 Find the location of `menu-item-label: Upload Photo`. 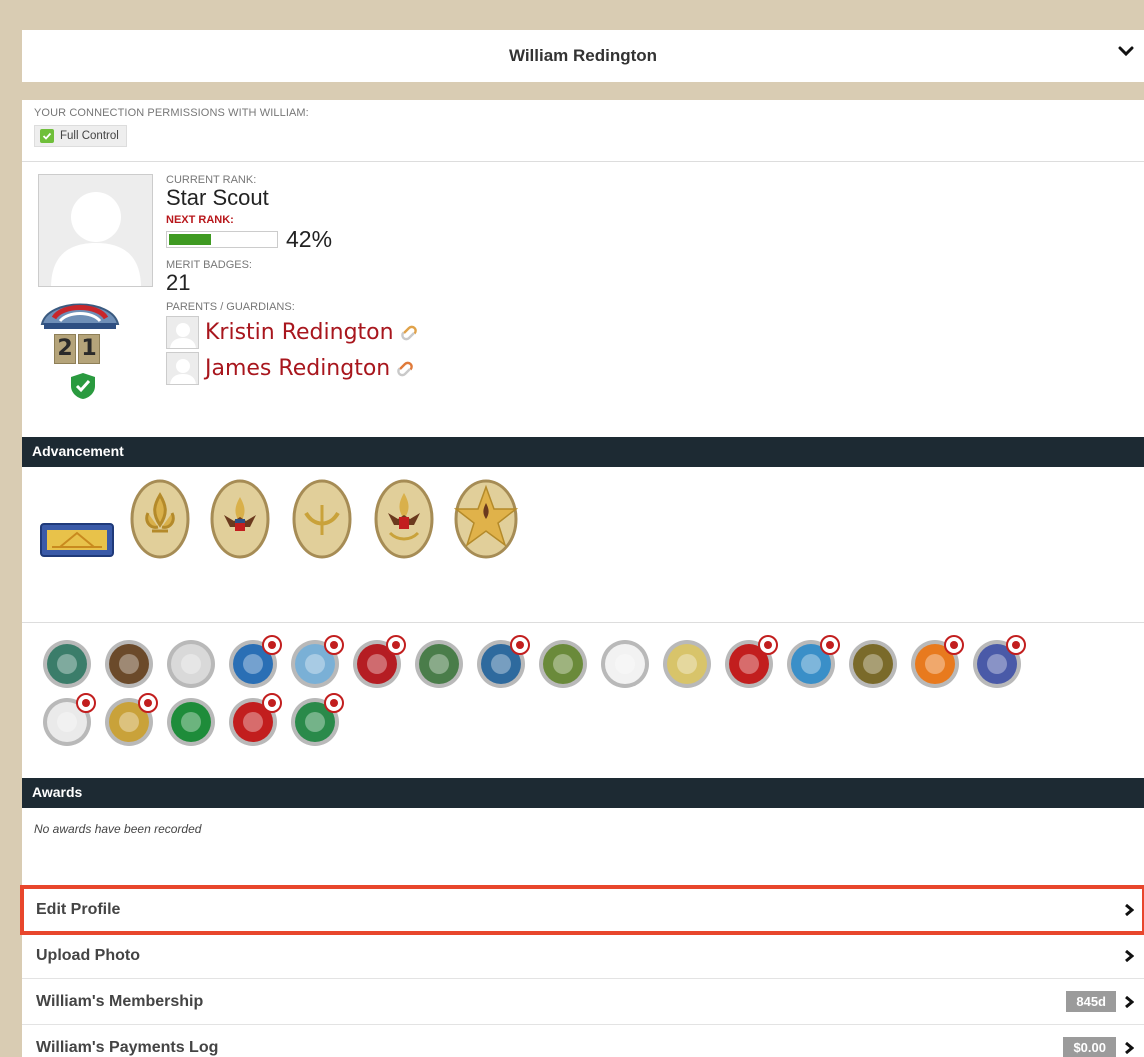

menu-item-label: Upload Photo is located at coordinates (88, 955).